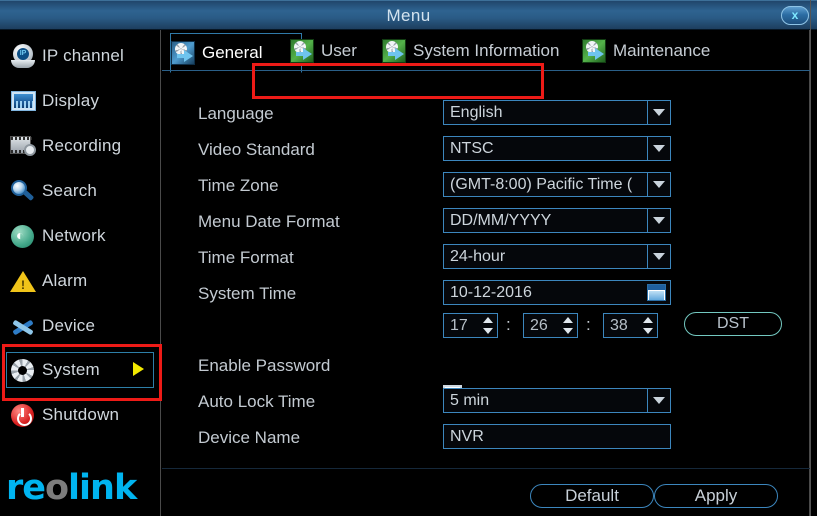  I want to click on second-value: 38, so click(619, 325).